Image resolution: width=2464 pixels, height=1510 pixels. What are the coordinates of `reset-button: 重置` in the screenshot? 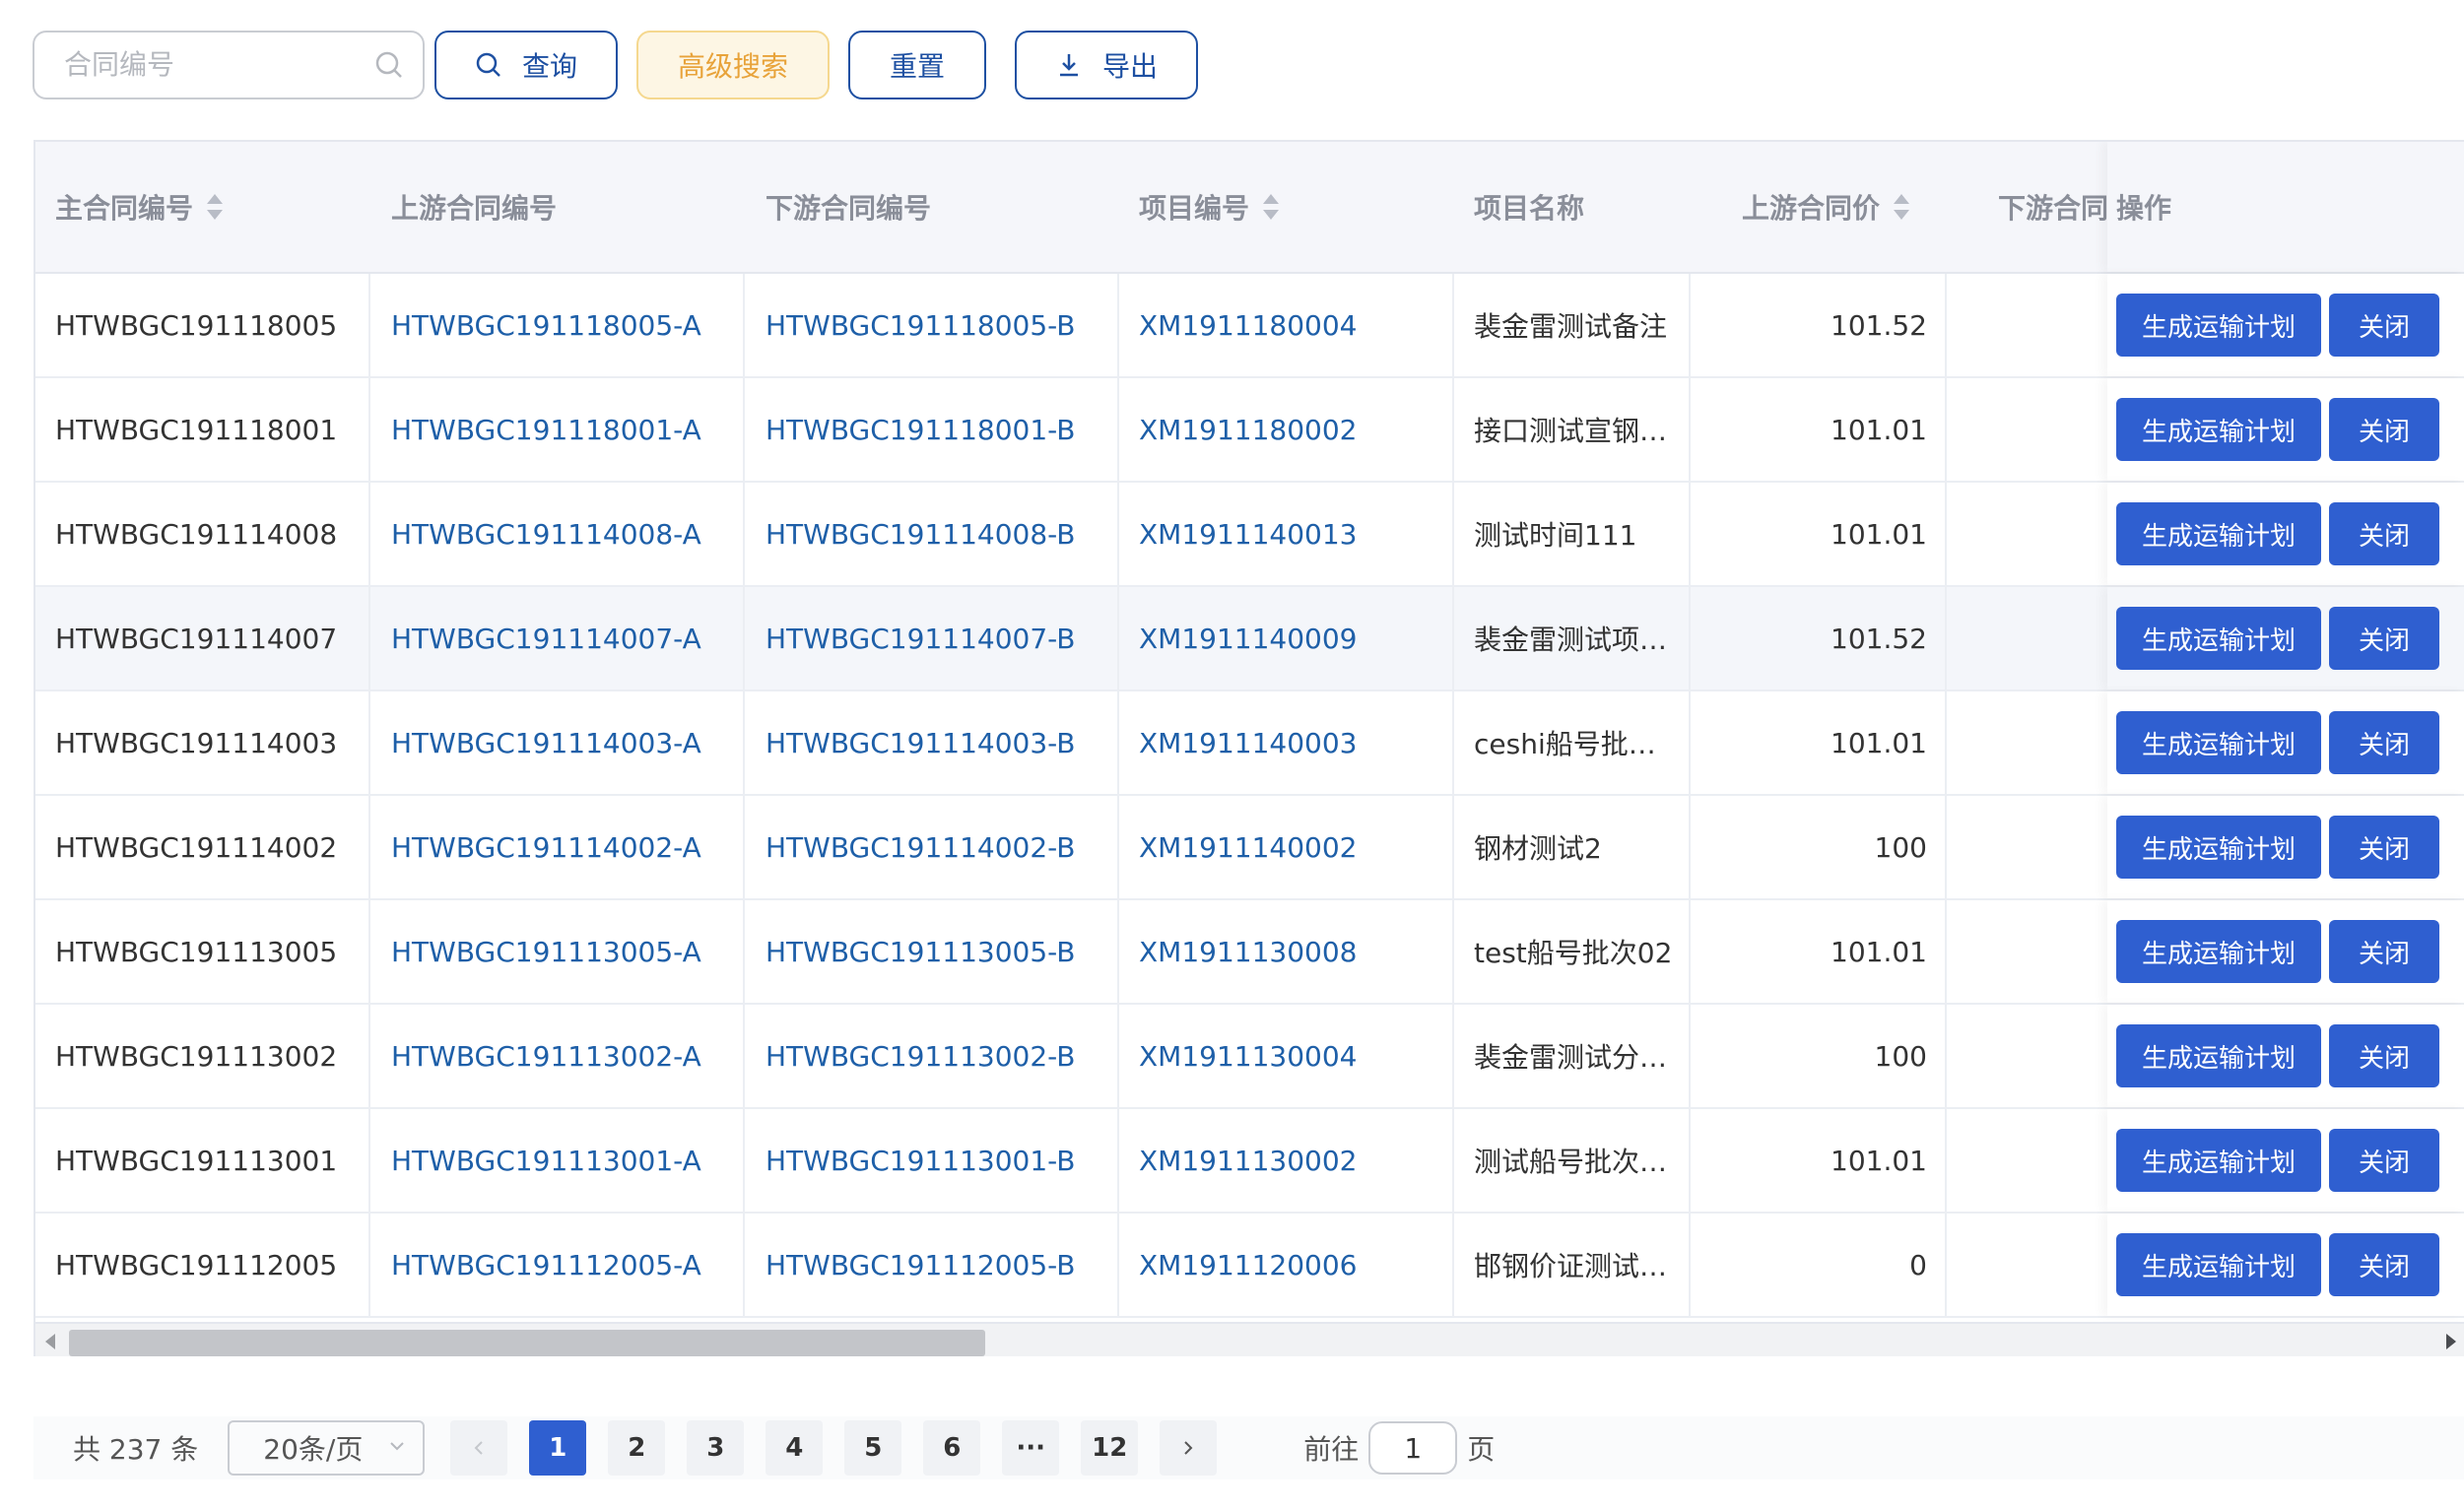 It's located at (917, 64).